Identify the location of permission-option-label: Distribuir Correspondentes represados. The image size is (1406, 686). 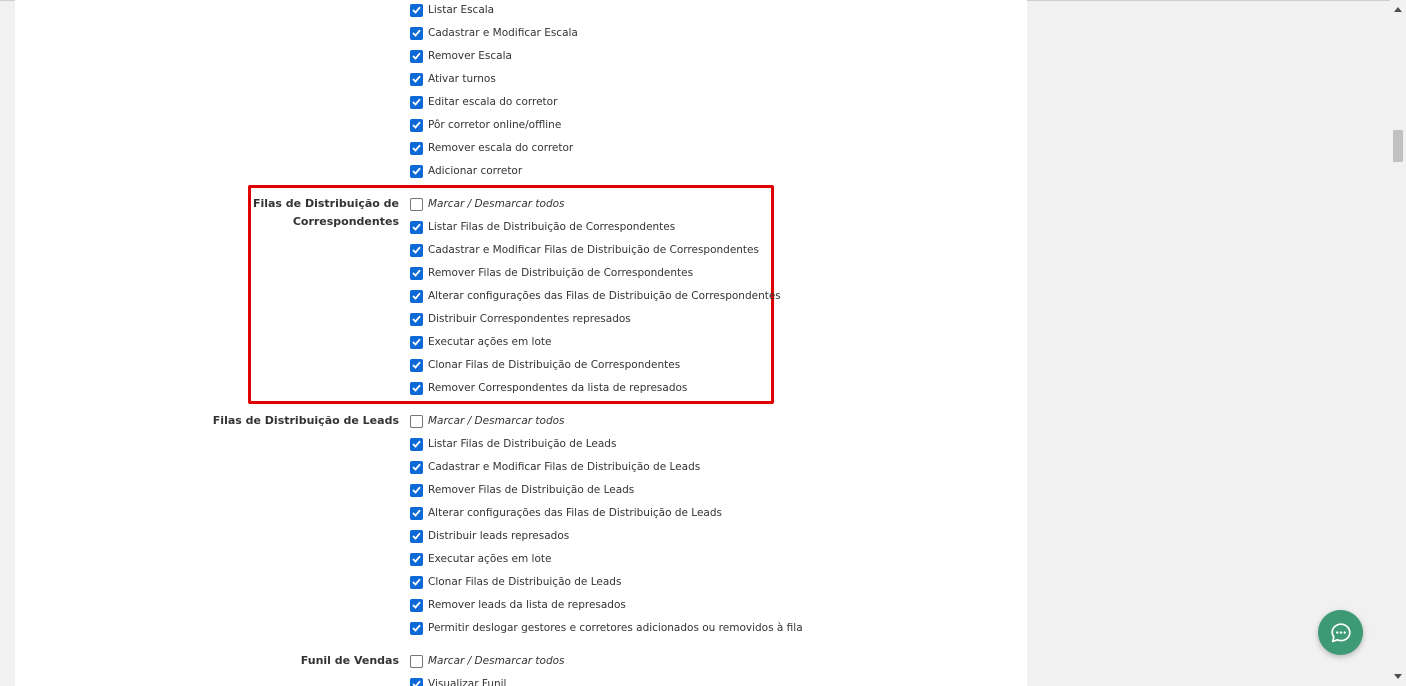
(529, 319).